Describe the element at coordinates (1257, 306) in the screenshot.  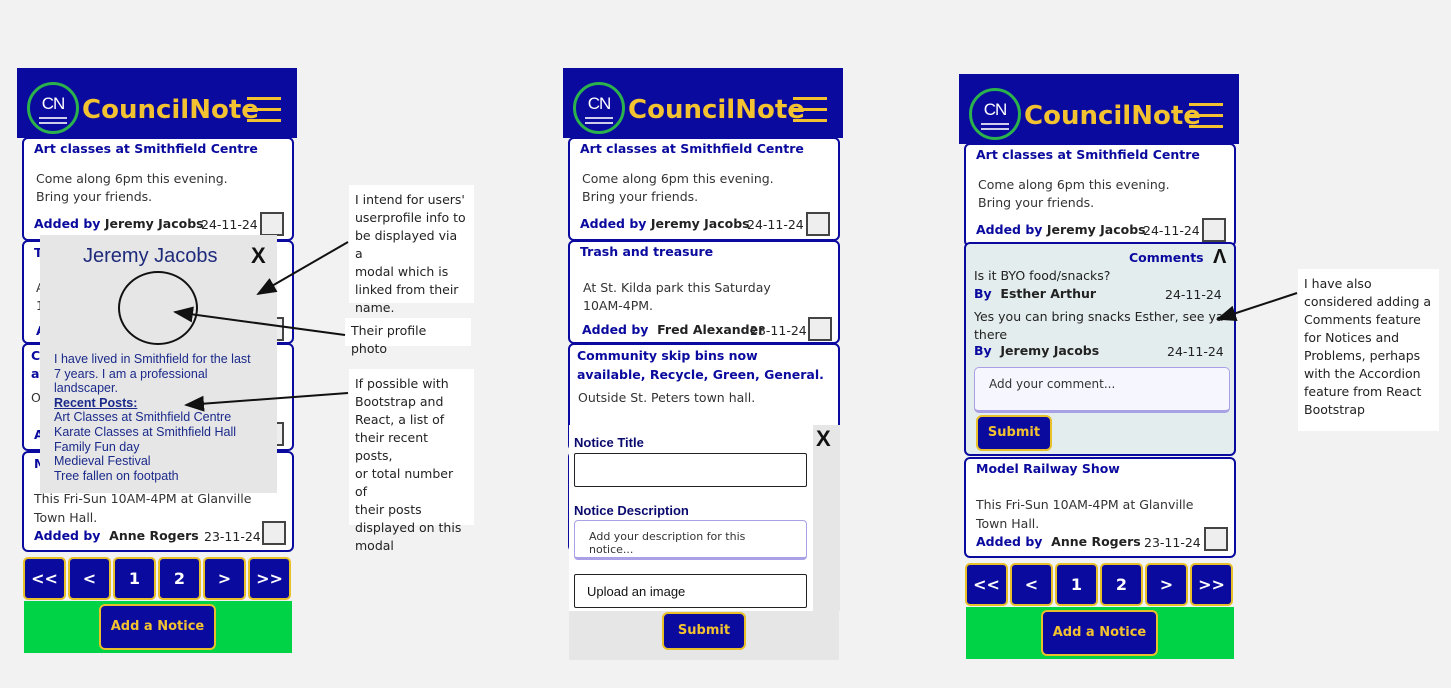
I see `arrow-to-comments` at that location.